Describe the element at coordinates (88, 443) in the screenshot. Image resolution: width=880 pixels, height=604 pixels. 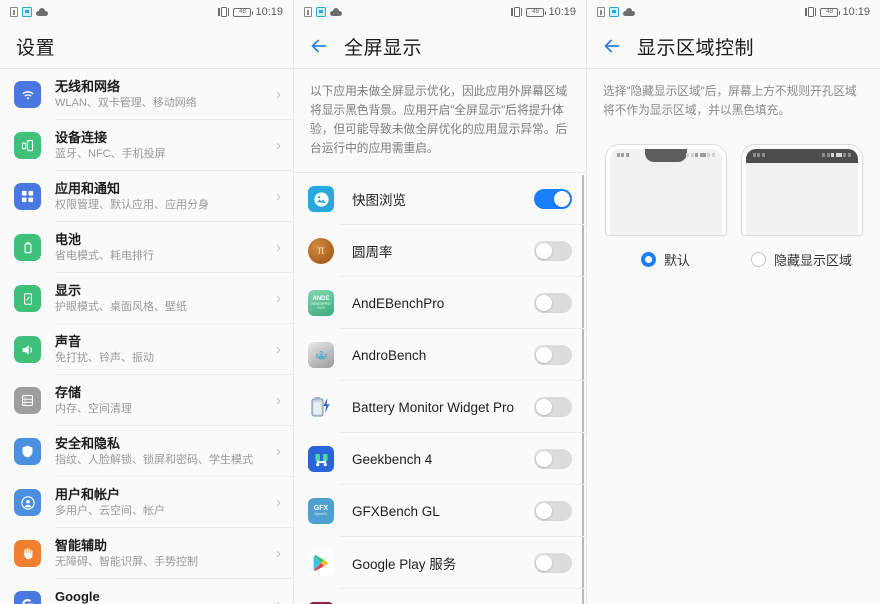
I see `sidebar-item-title: 安全和隐私` at that location.